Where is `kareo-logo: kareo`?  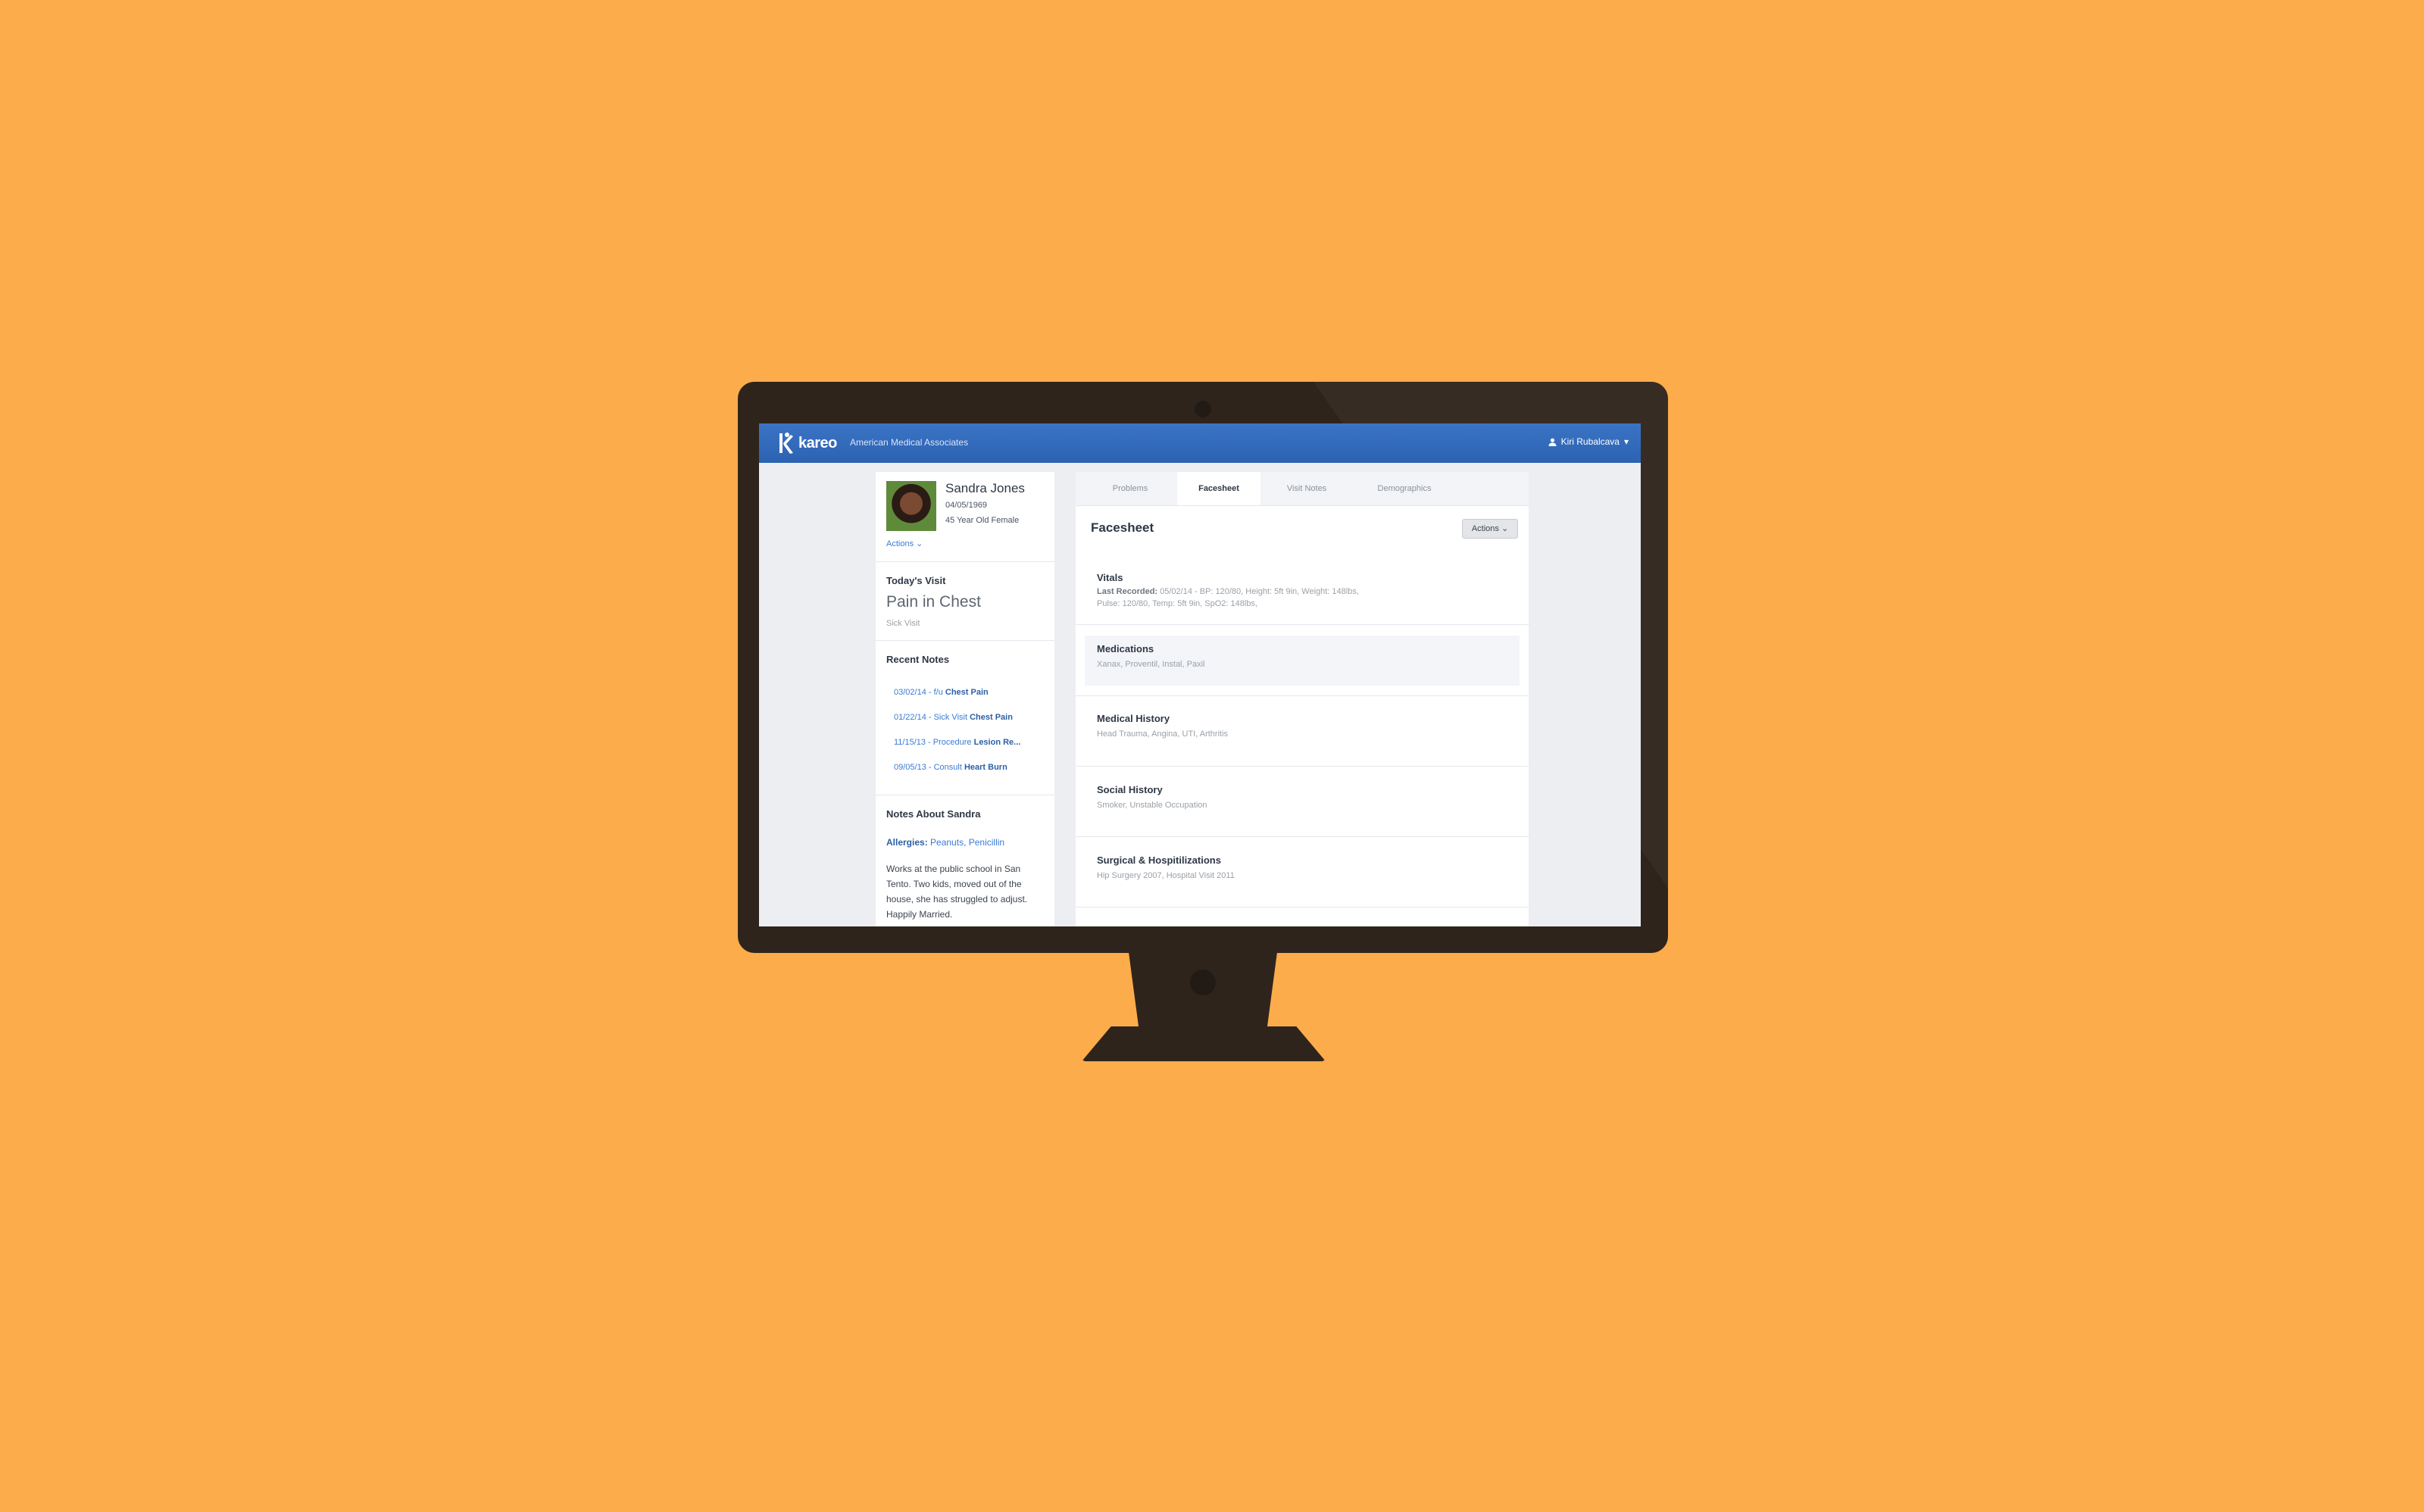
kareo-logo: kareo is located at coordinates (807, 443).